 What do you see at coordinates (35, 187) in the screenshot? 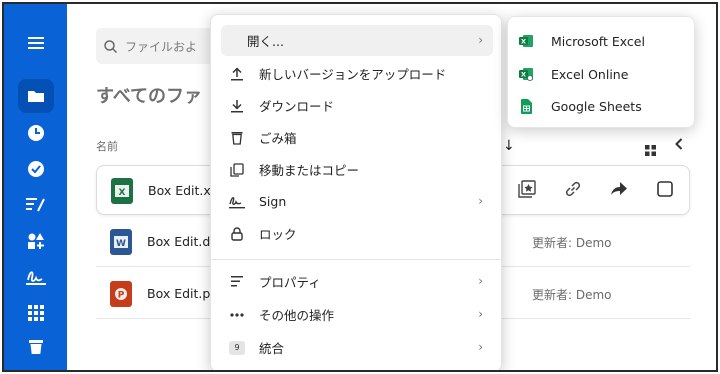
I see `sidebar` at bounding box center [35, 187].